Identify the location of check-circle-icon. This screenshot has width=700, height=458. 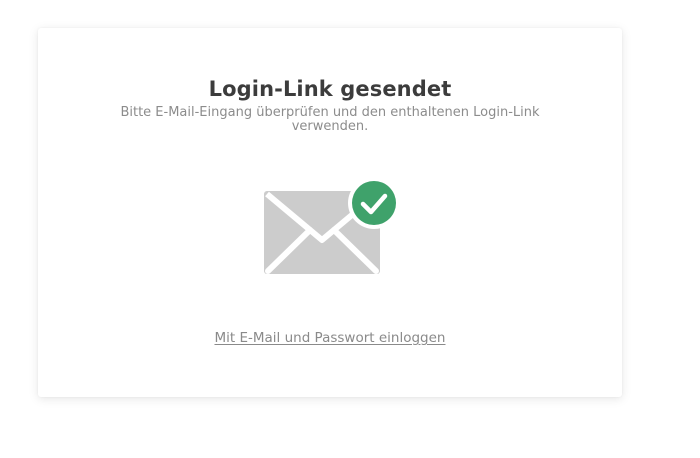
(374, 203).